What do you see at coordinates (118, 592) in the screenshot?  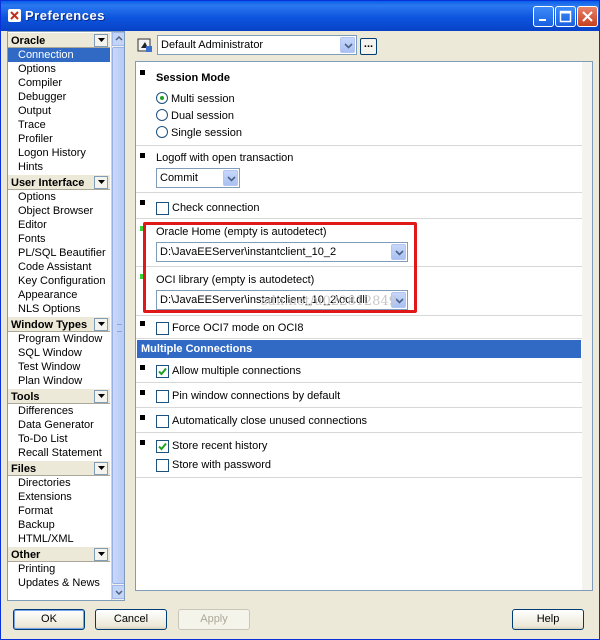 I see `scroll-down-button` at bounding box center [118, 592].